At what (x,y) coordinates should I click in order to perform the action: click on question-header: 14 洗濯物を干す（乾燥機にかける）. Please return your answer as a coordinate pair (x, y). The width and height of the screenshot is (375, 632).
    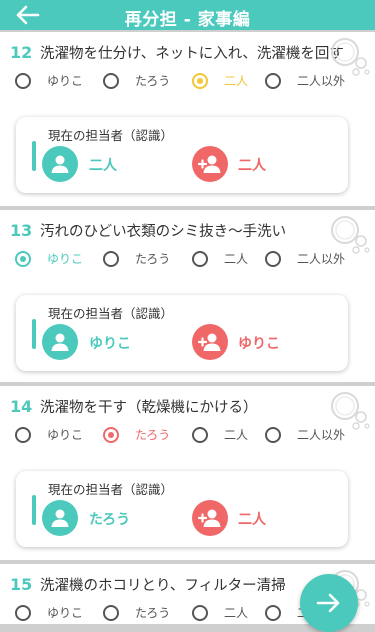
    Looking at the image, I should click on (134, 406).